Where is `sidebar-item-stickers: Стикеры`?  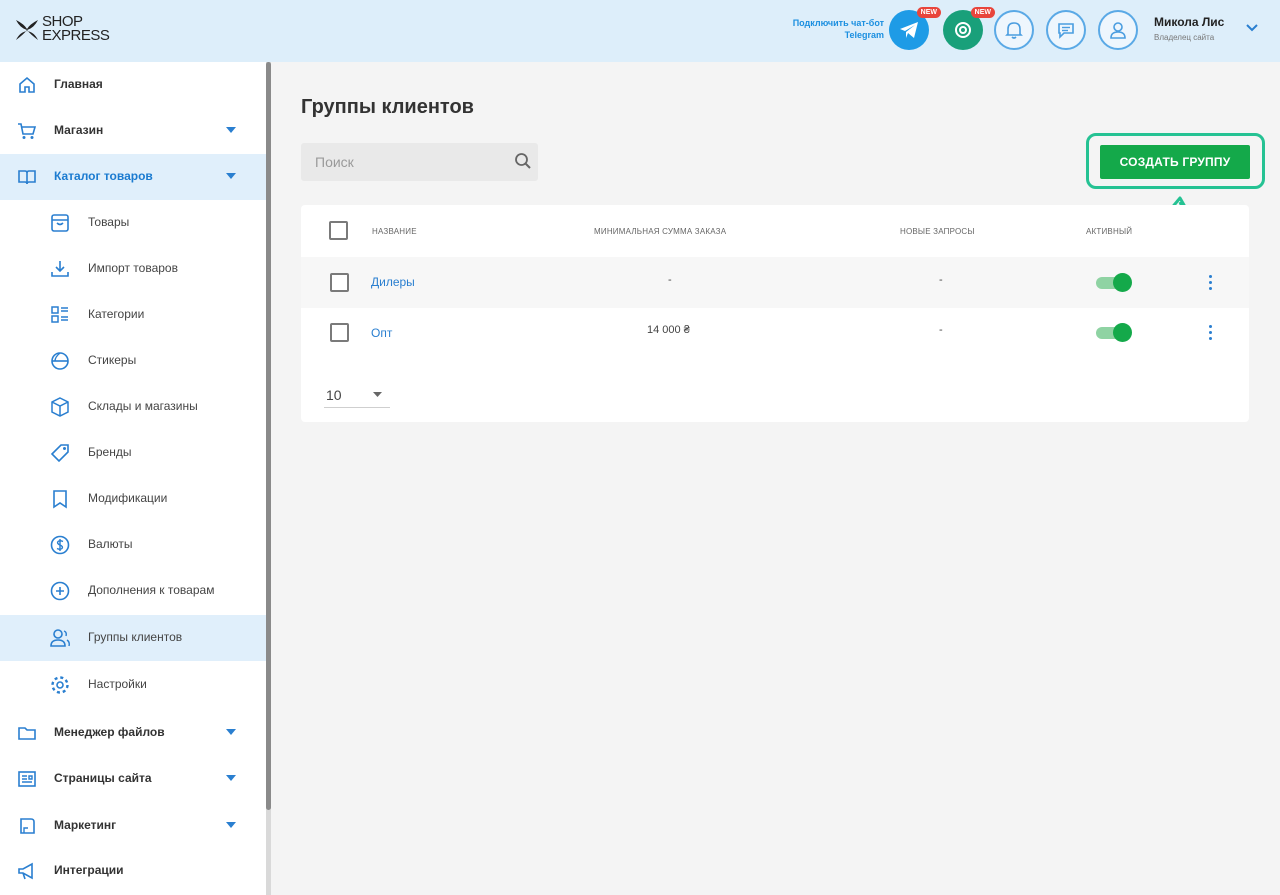
sidebar-item-stickers: Стикеры is located at coordinates (133, 361).